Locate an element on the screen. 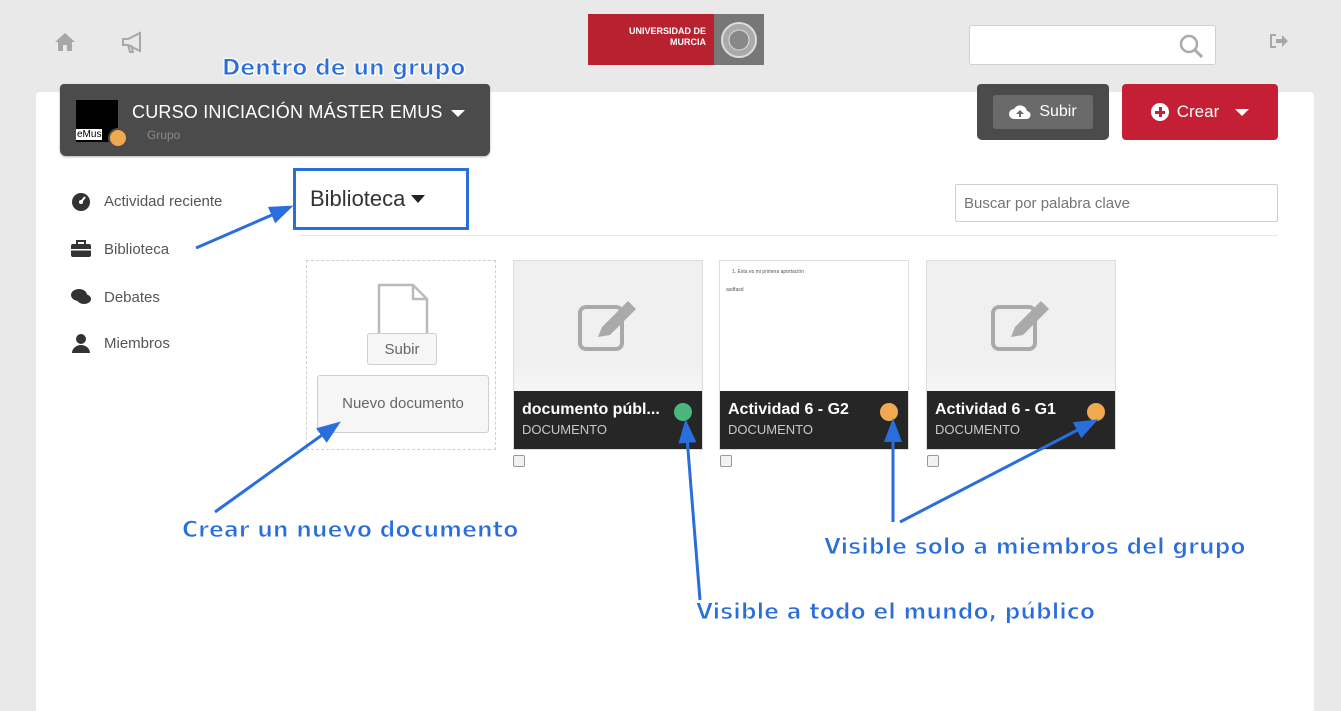 The height and width of the screenshot is (711, 1341). logout-icon is located at coordinates (1278, 43).